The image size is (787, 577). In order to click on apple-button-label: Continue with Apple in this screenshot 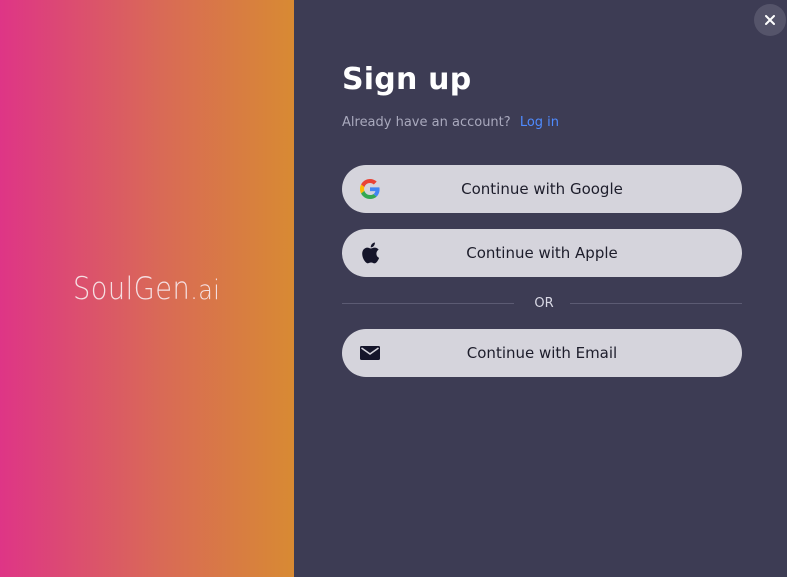, I will do `click(542, 253)`.